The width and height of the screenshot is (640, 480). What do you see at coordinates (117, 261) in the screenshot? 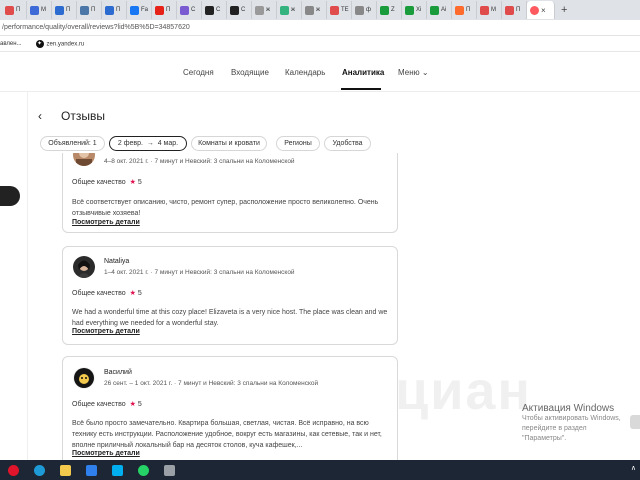
I see `reviewer-name: Nataliya` at bounding box center [117, 261].